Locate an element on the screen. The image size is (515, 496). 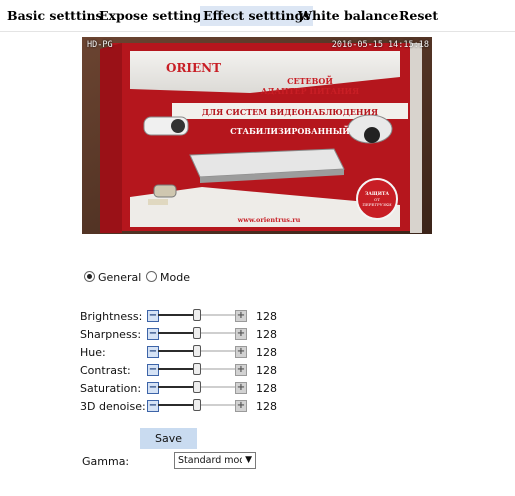
sharpness-track is located at coordinates (197, 333).